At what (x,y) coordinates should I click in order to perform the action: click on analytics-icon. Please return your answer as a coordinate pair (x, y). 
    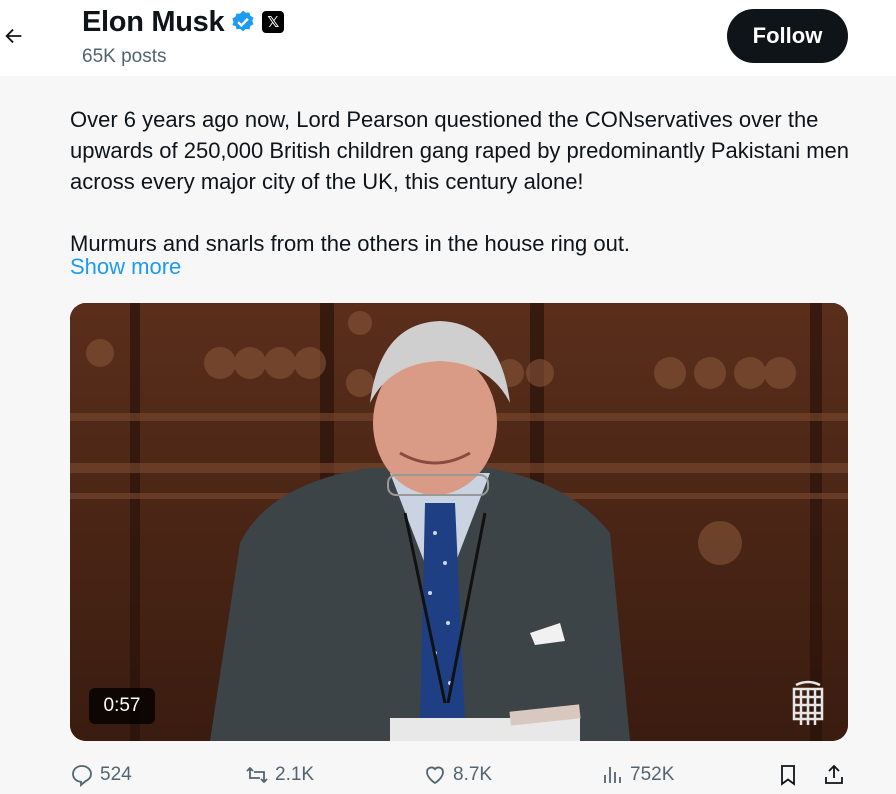
    Looking at the image, I should click on (612, 775).